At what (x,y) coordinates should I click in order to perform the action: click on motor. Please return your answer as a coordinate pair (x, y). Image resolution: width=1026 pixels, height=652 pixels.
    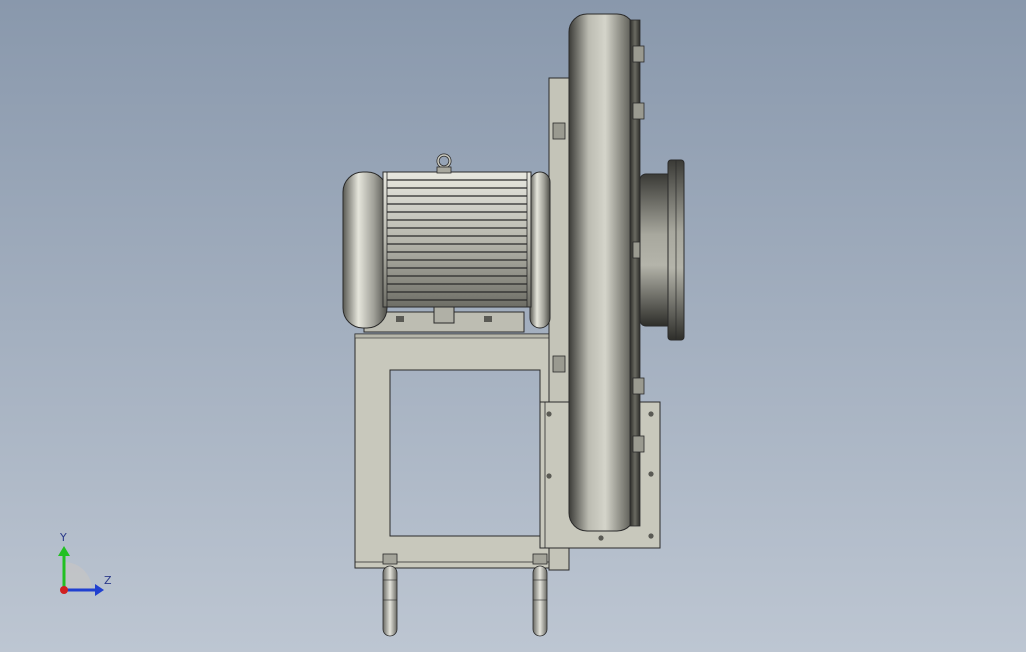
    Looking at the image, I should click on (446, 250).